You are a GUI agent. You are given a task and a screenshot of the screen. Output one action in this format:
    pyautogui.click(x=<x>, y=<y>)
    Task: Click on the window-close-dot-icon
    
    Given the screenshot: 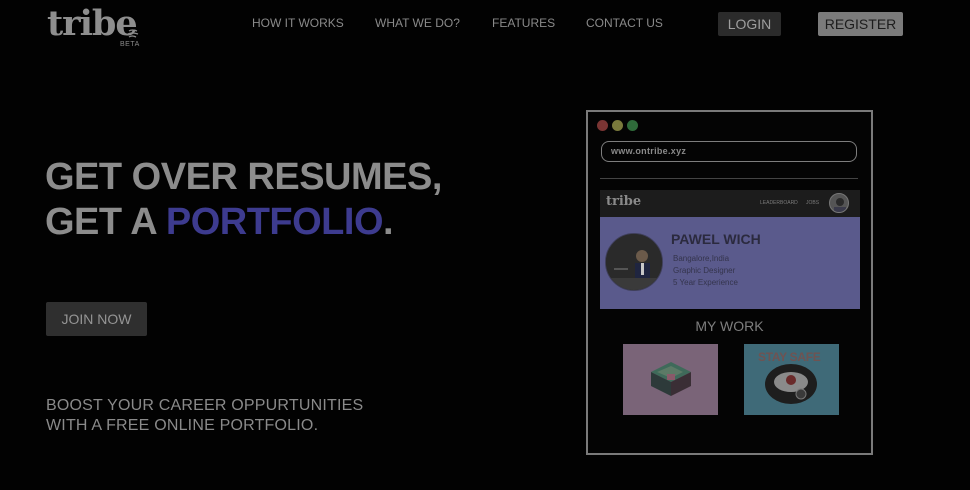 What is the action you would take?
    pyautogui.click(x=602, y=125)
    